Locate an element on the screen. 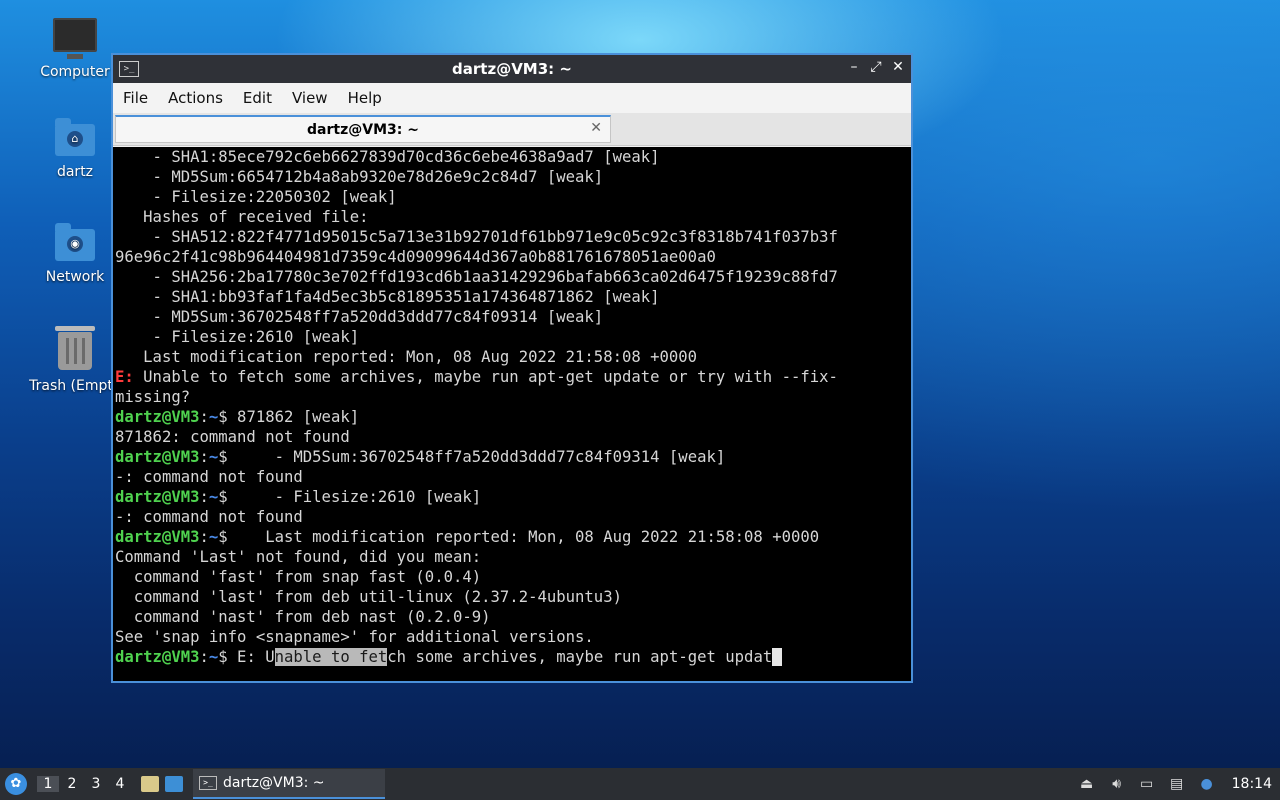 Image resolution: width=1280 pixels, height=800 pixels. terminal-task-icon: >_ is located at coordinates (208, 783).